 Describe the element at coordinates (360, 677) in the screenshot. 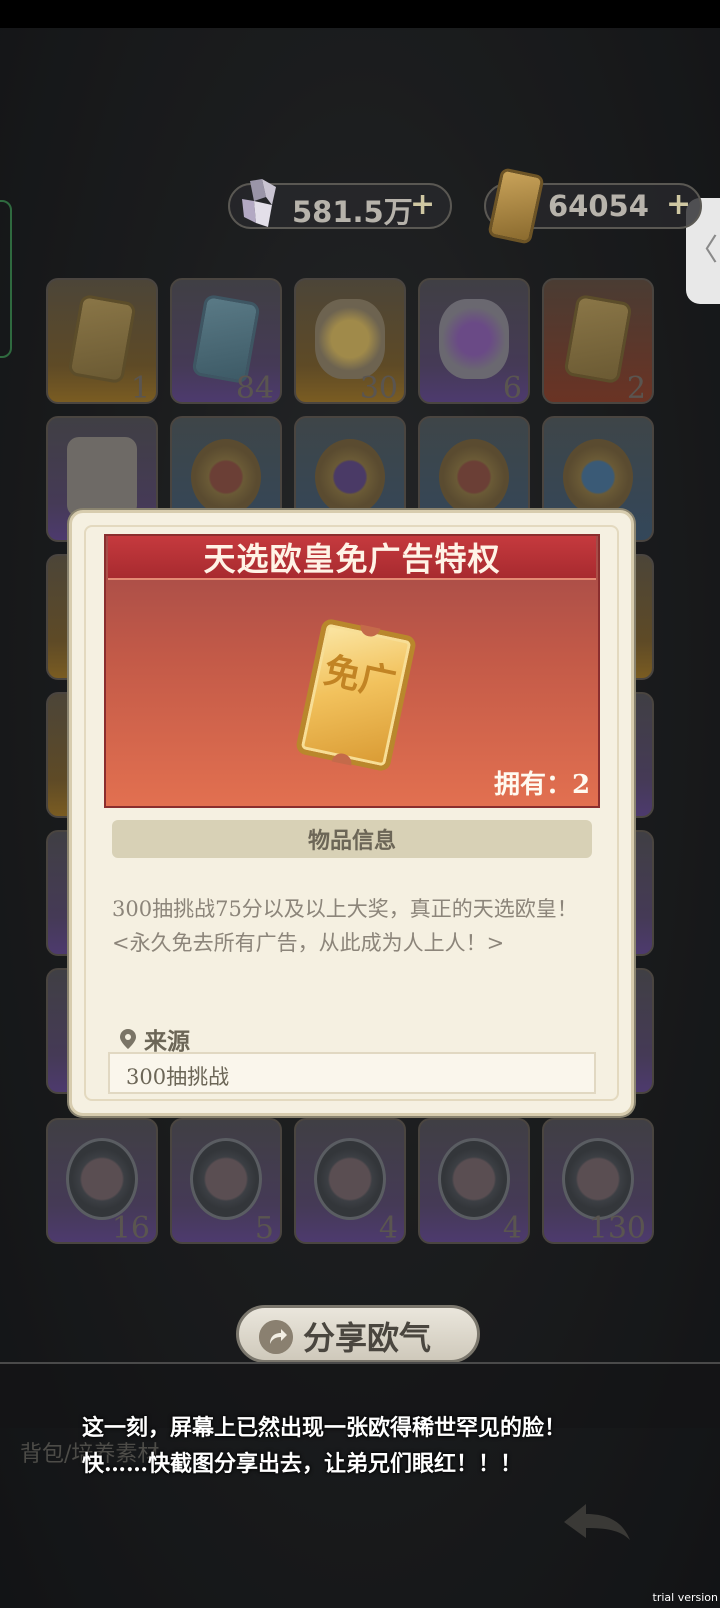

I see `ticket-text: 免广` at that location.